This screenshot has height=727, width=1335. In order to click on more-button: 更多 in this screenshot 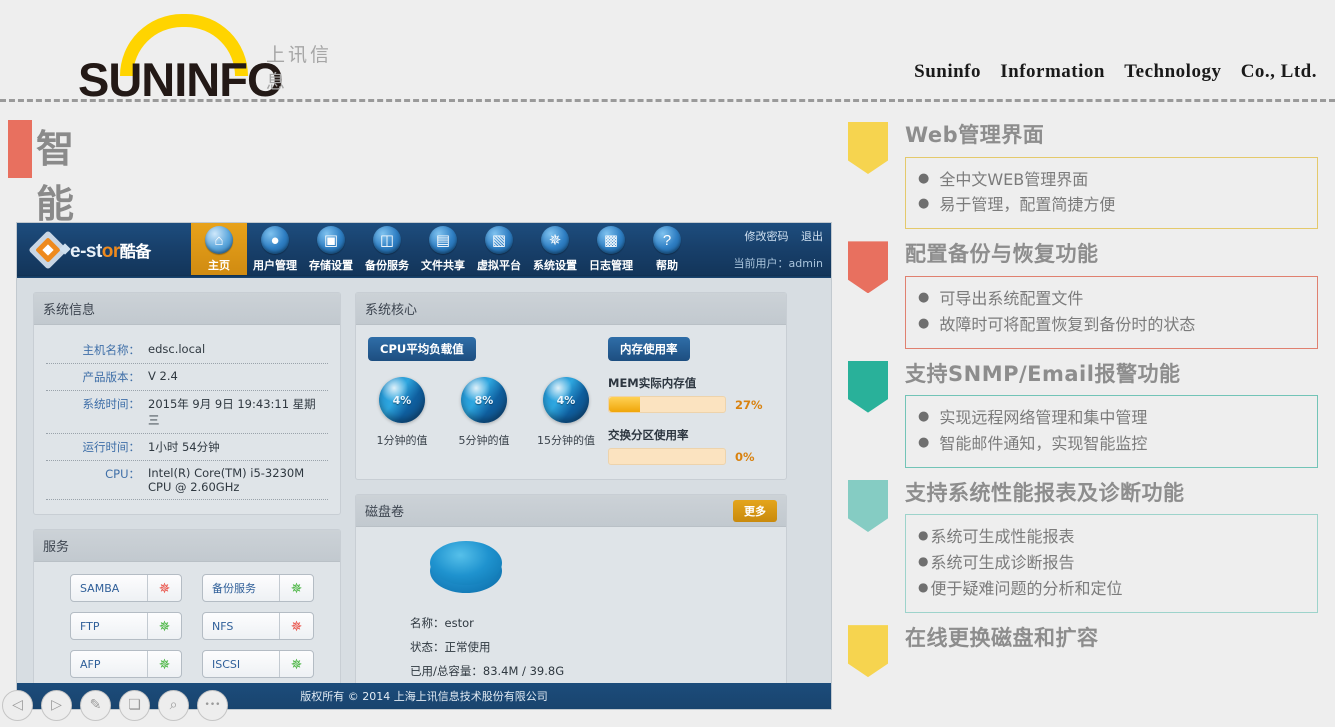, I will do `click(755, 510)`.